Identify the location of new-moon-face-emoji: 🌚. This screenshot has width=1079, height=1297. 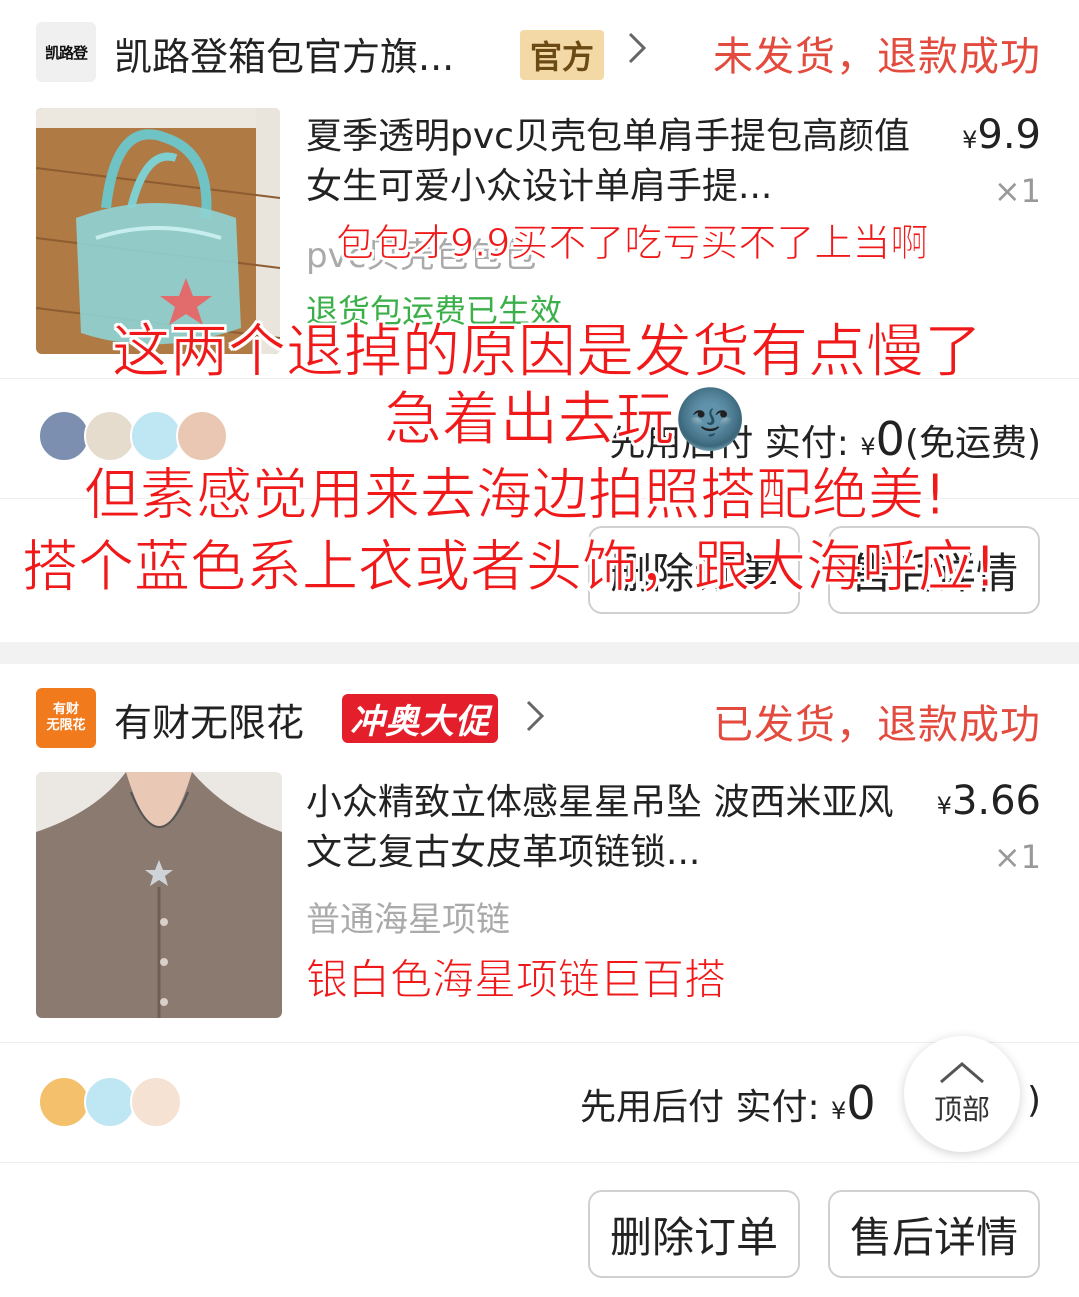
(710, 419).